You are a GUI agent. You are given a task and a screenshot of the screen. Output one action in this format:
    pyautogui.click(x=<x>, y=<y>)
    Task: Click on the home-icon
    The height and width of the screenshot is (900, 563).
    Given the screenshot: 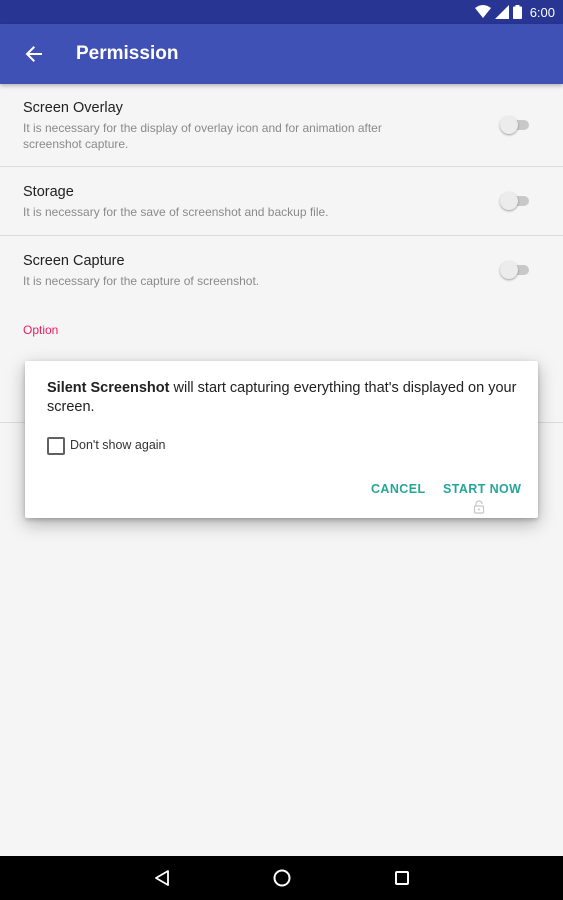 What is the action you would take?
    pyautogui.click(x=282, y=878)
    